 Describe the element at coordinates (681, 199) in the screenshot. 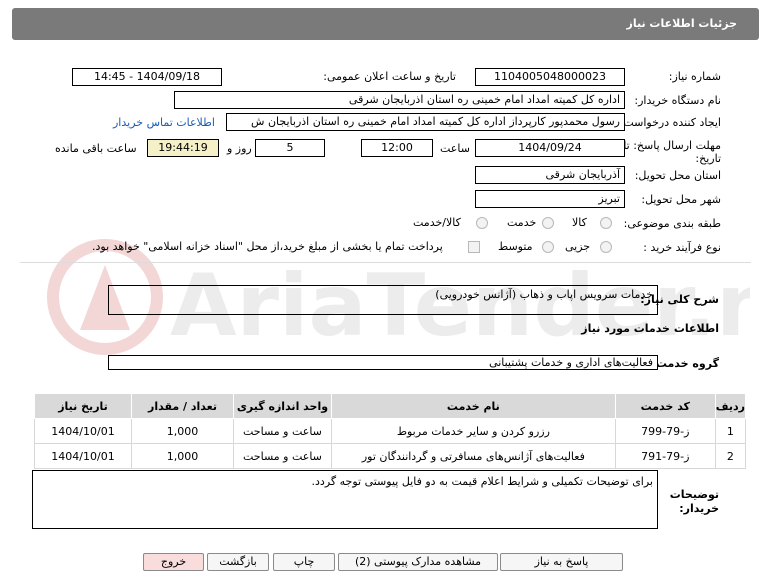

I see `city-label: شهر محل تحویل:` at that location.